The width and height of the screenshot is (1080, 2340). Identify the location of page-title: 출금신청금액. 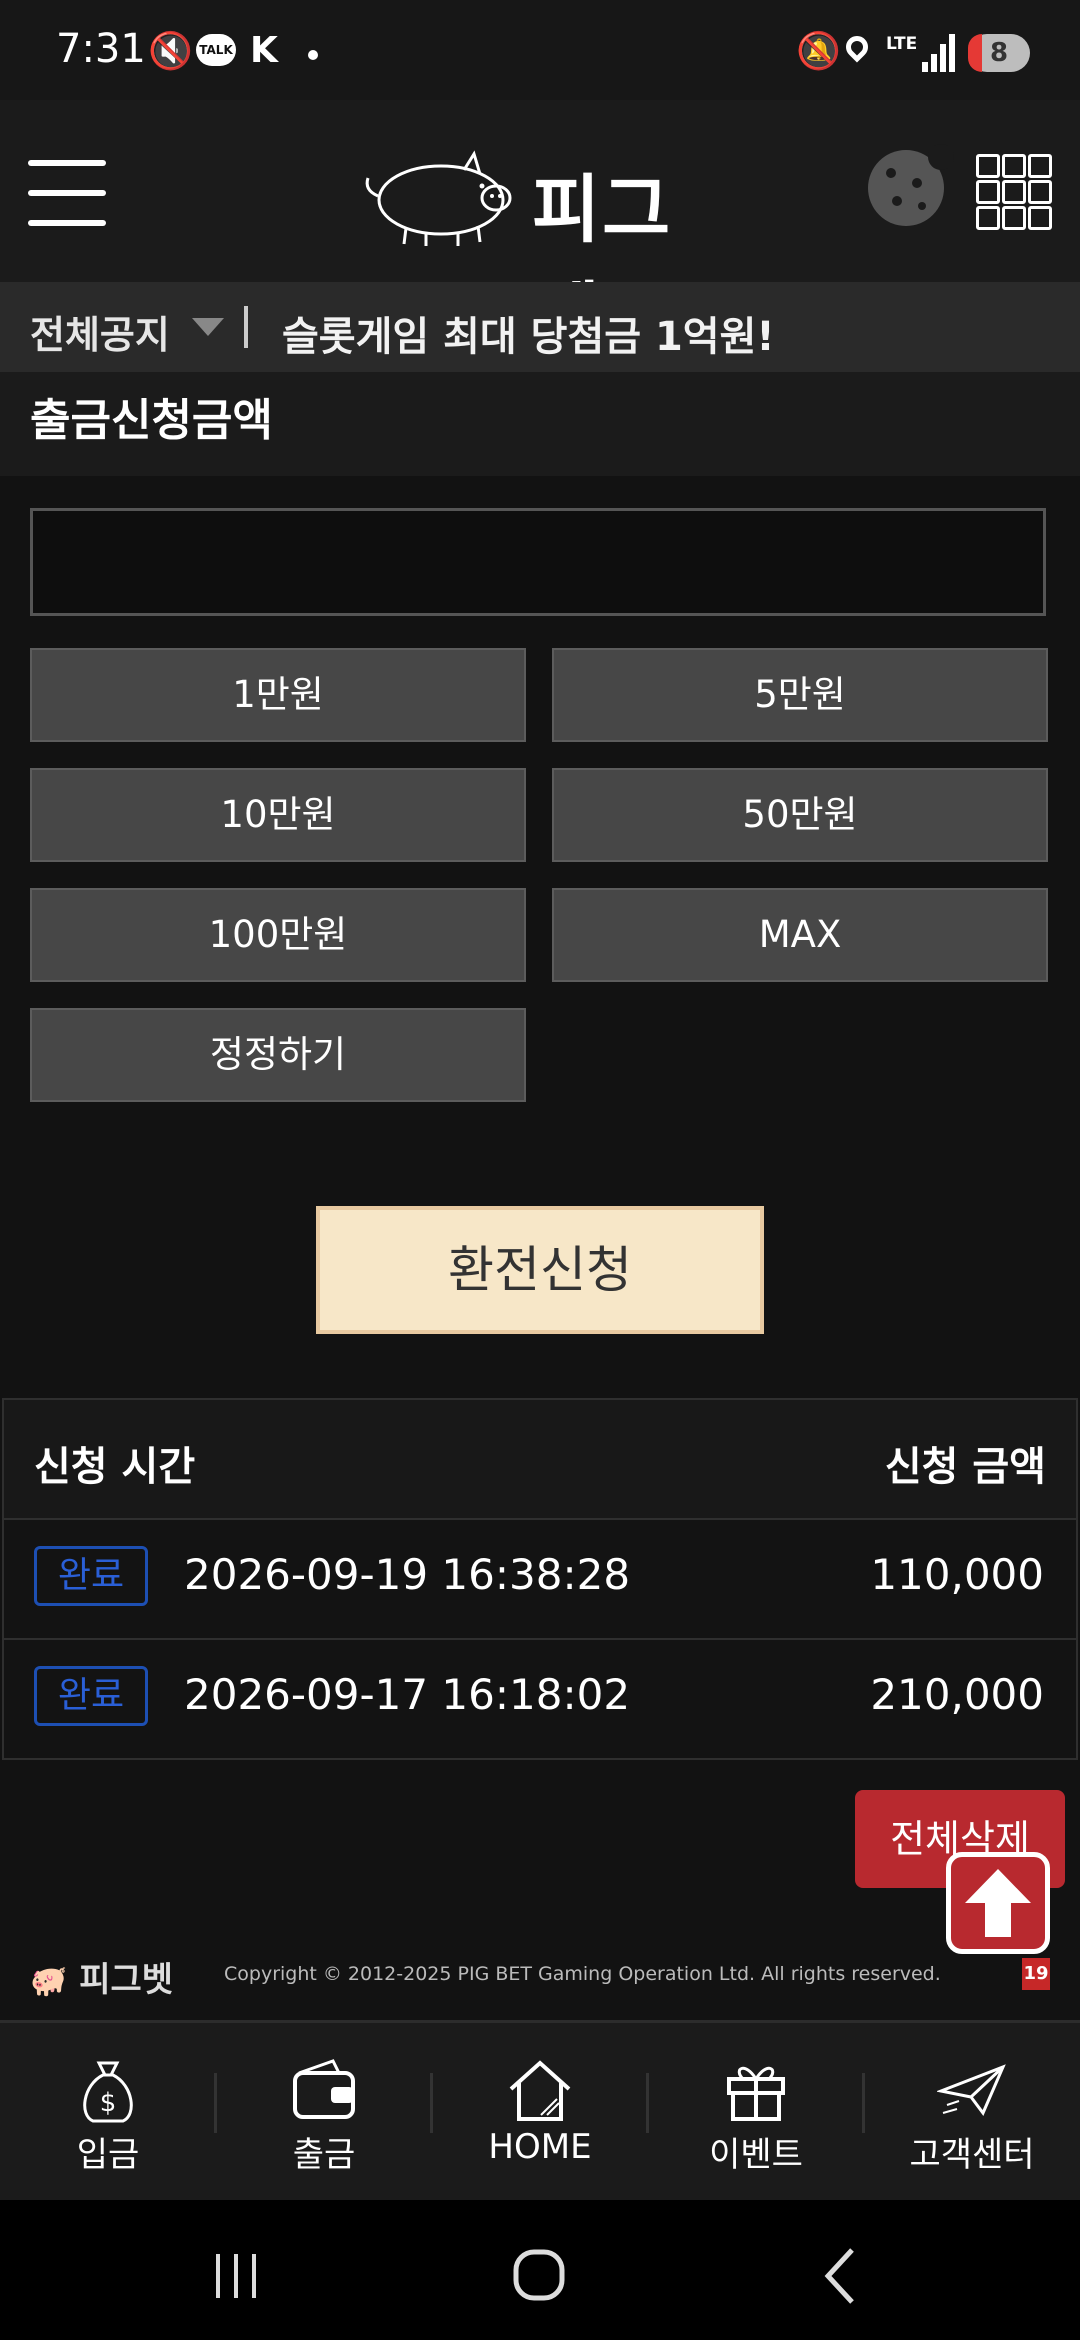
(151, 420).